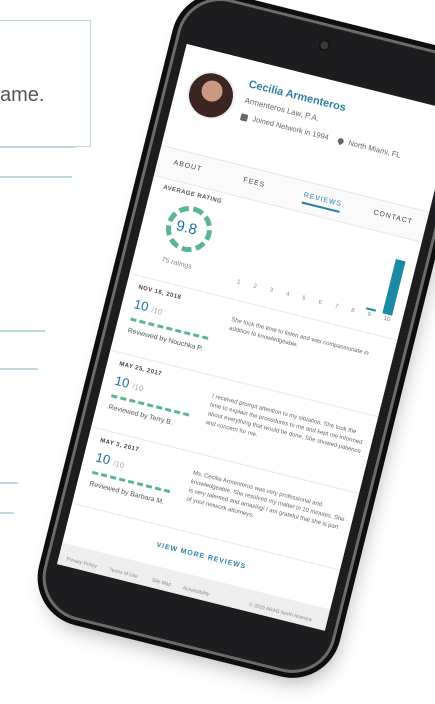  What do you see at coordinates (254, 183) in the screenshot?
I see `tab-fees: FEES` at bounding box center [254, 183].